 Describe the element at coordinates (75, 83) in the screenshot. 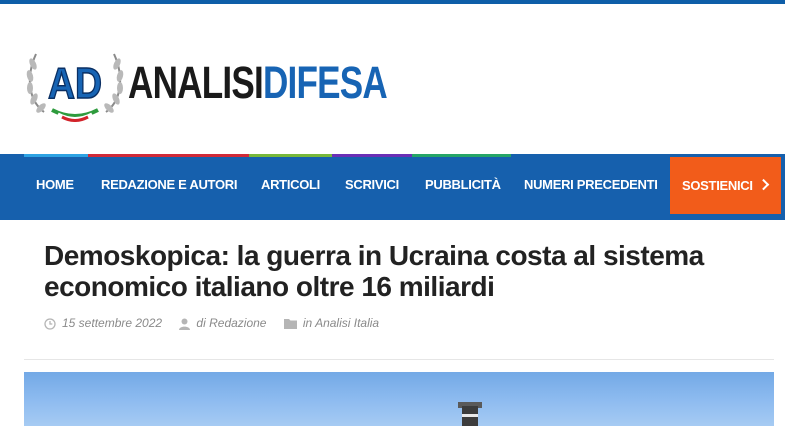

I see `logo-emblem-text: AD` at that location.